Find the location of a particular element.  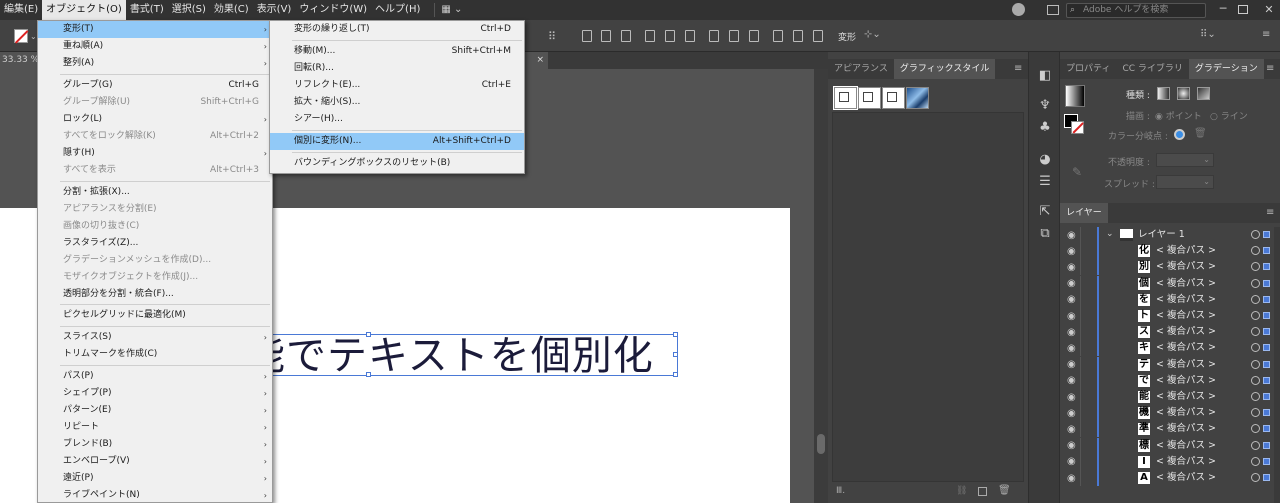

object-menu-item: スライス(S) › is located at coordinates (155, 337).